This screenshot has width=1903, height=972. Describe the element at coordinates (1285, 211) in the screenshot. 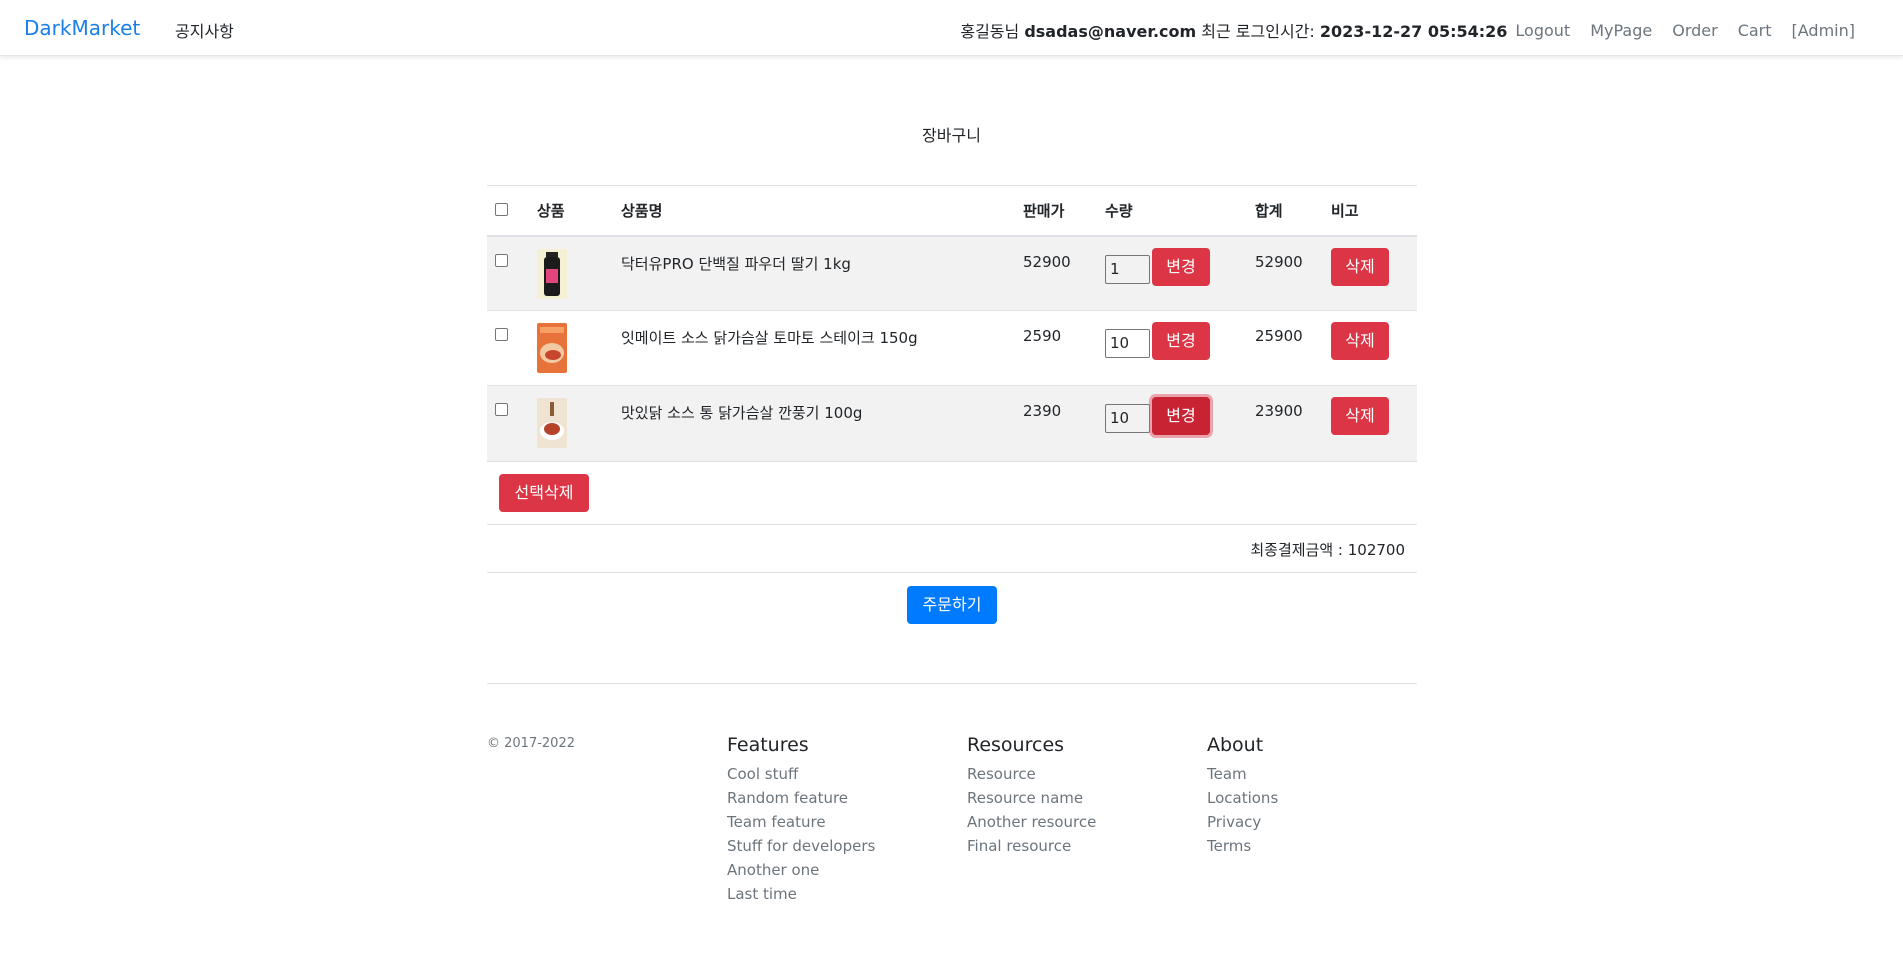

I see `header-total: 합계` at that location.